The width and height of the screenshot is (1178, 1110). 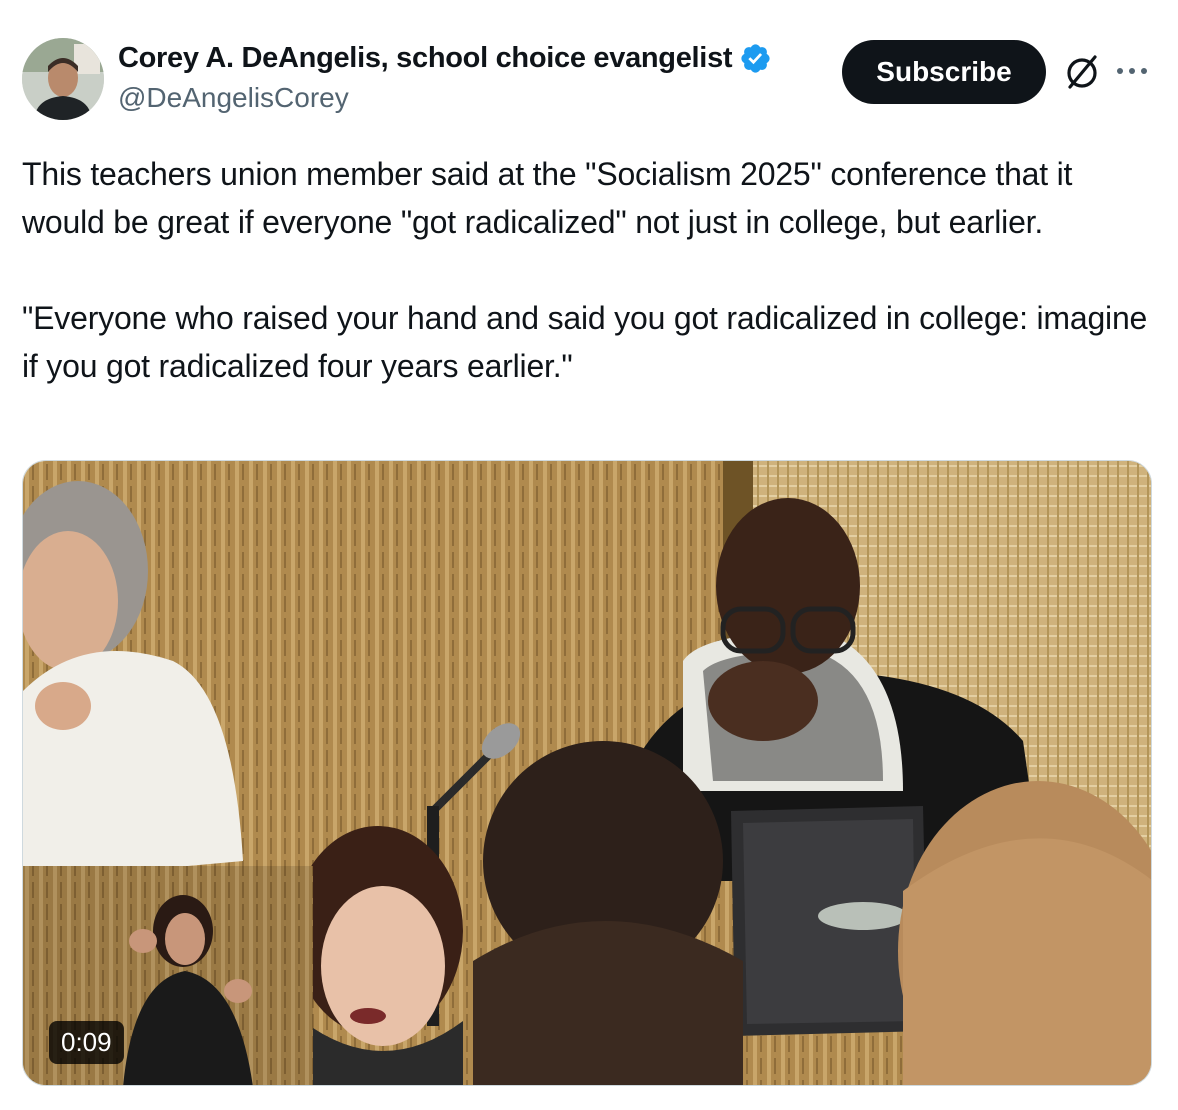 What do you see at coordinates (86, 1042) in the screenshot?
I see `video-duration-badge: 0:09` at bounding box center [86, 1042].